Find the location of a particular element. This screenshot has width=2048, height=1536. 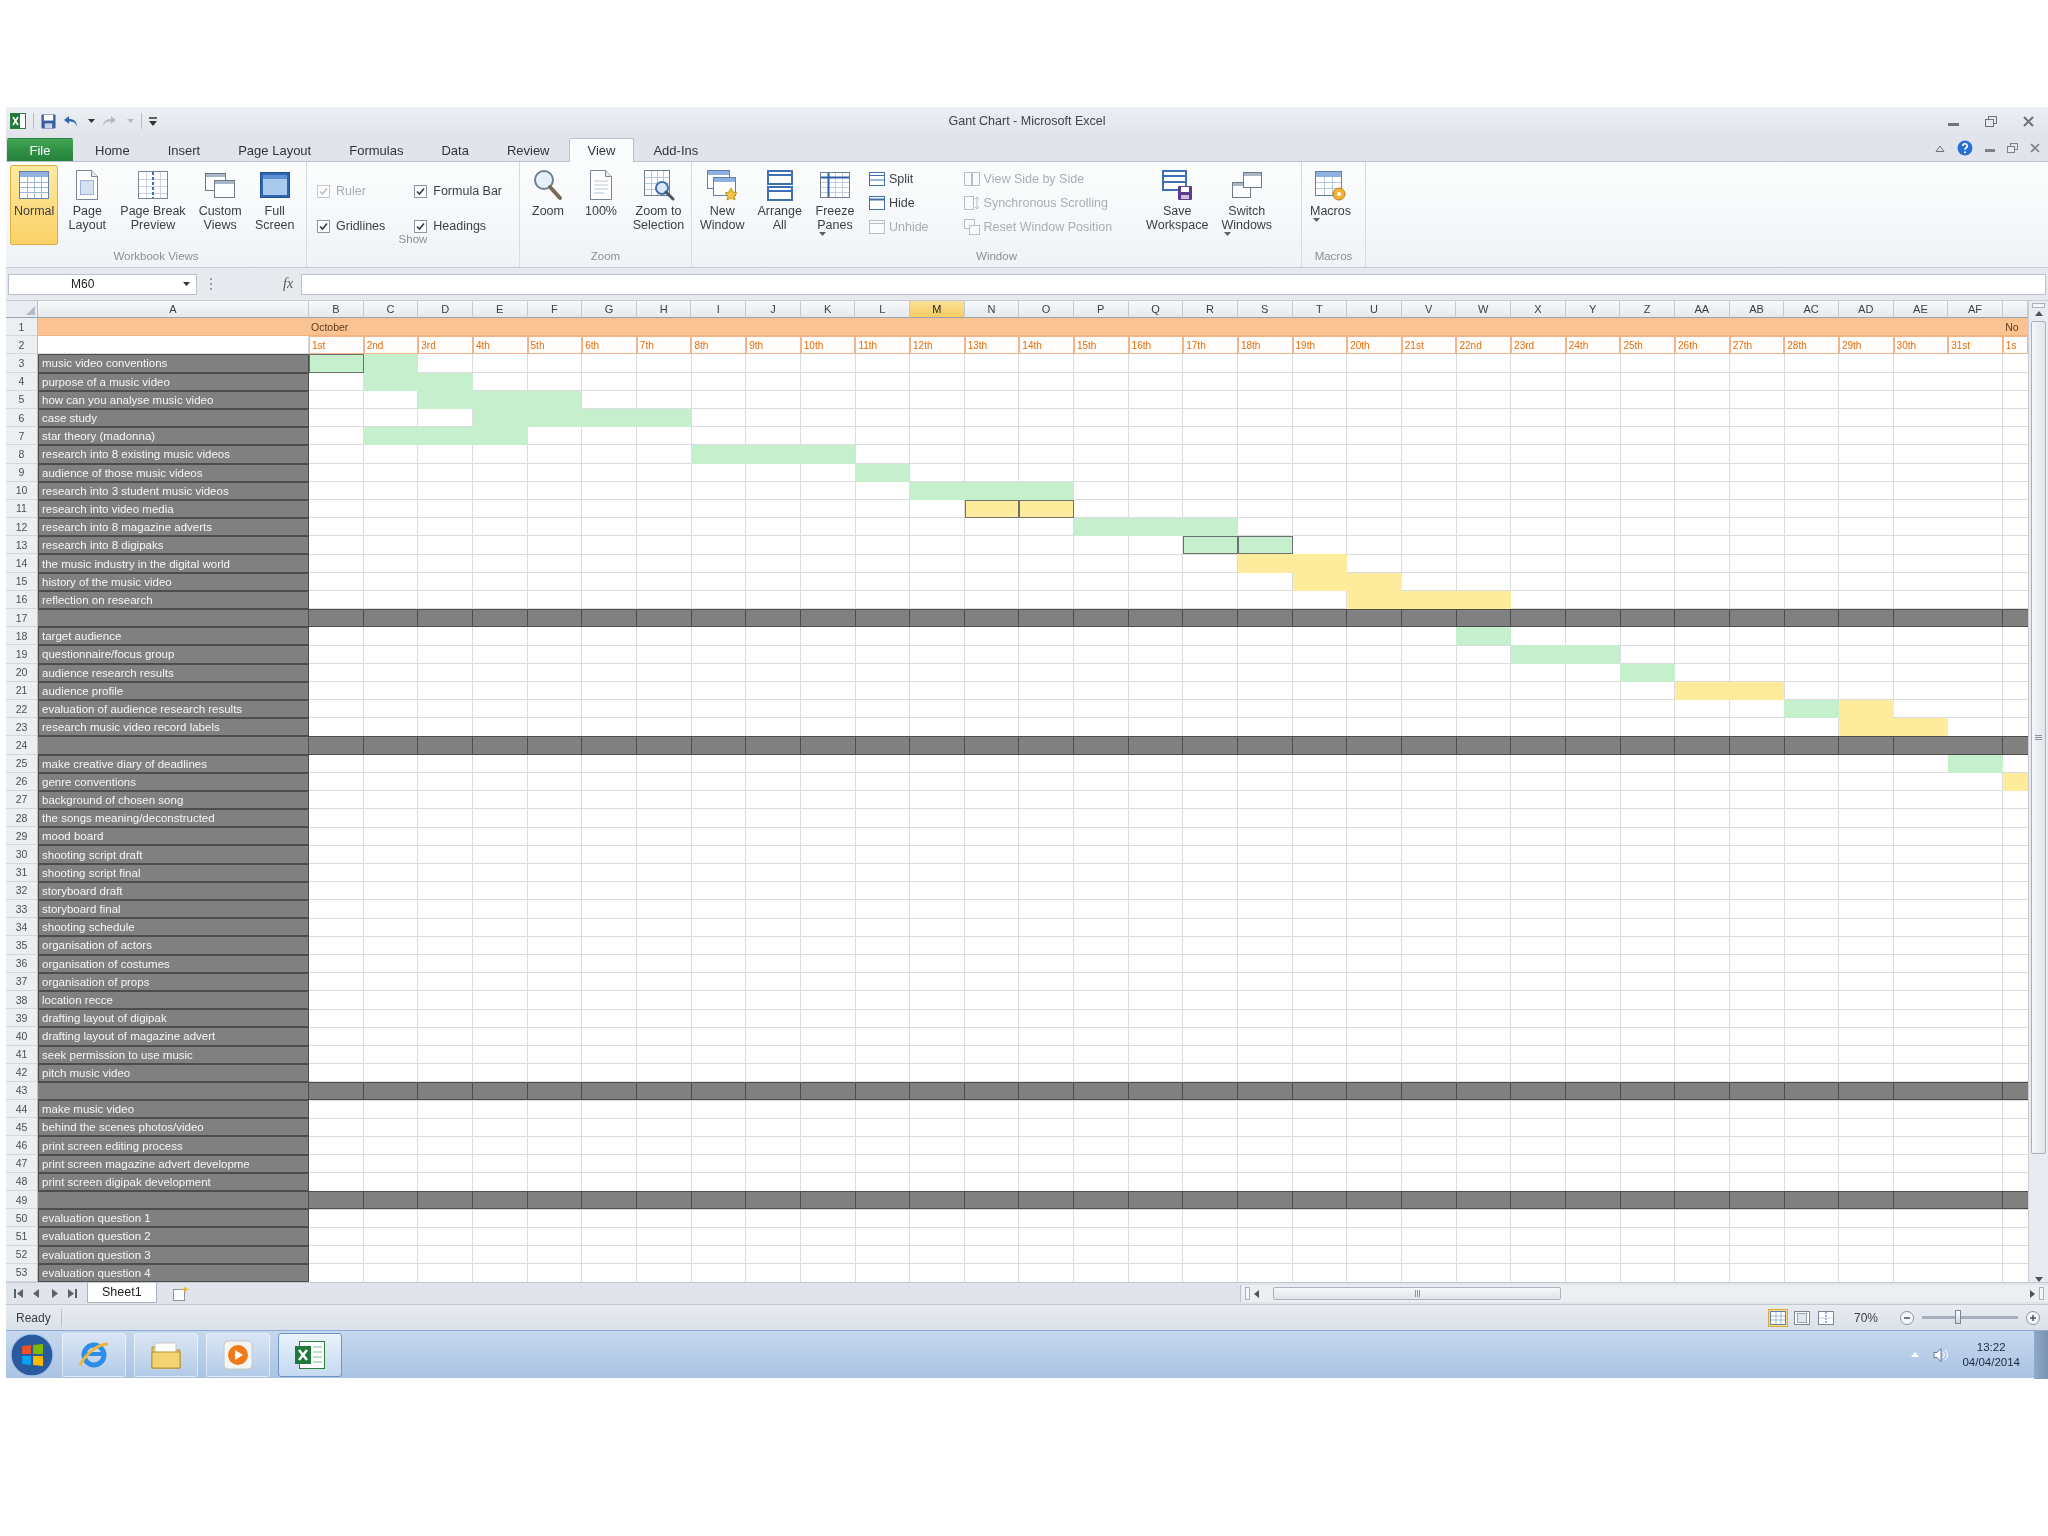

previous-sheet-icon is located at coordinates (36, 1293).